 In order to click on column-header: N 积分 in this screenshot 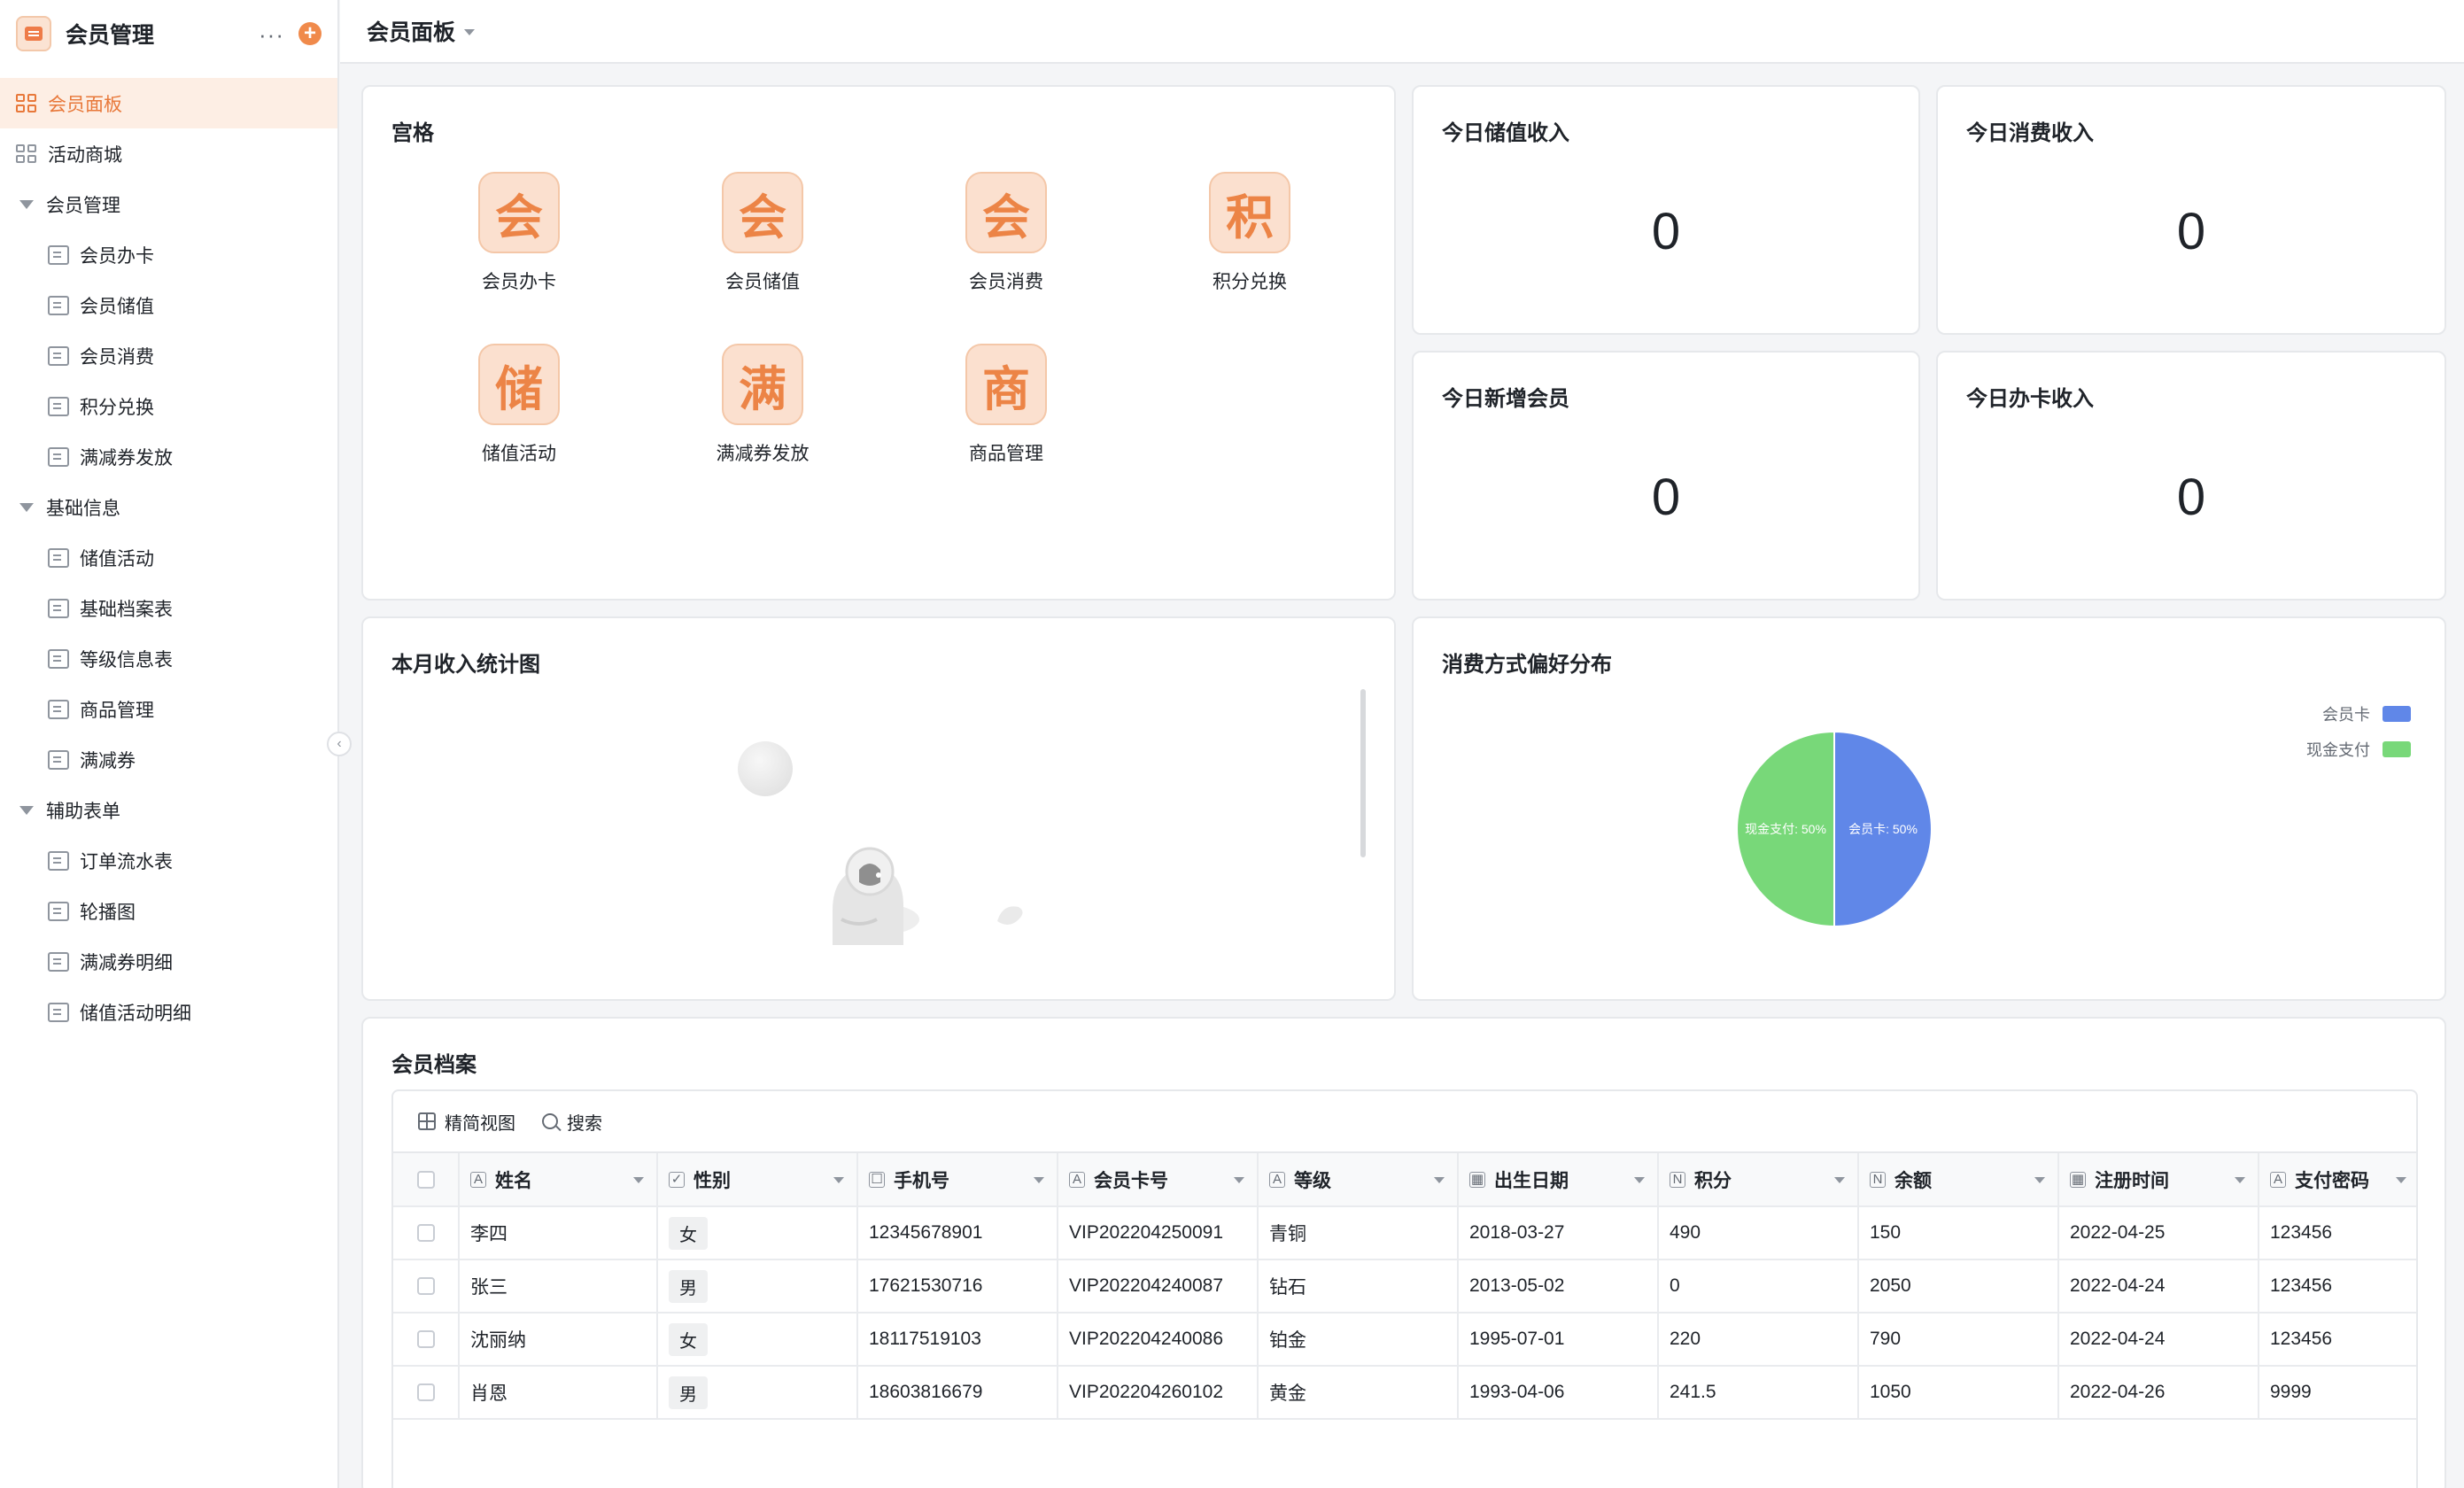, I will do `click(1758, 1180)`.